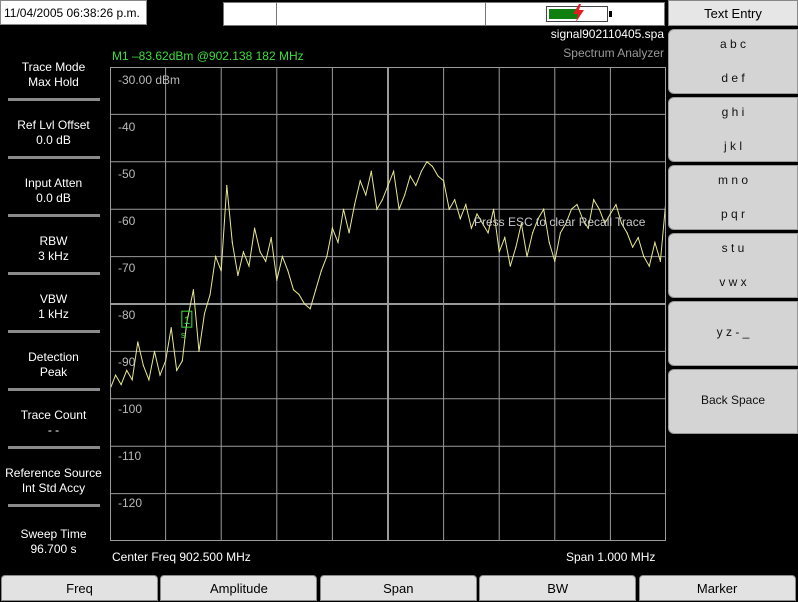 This screenshot has height=602, width=798. Describe the element at coordinates (53, 534) in the screenshot. I see `left-menu-item-title: Sweep Time` at that location.